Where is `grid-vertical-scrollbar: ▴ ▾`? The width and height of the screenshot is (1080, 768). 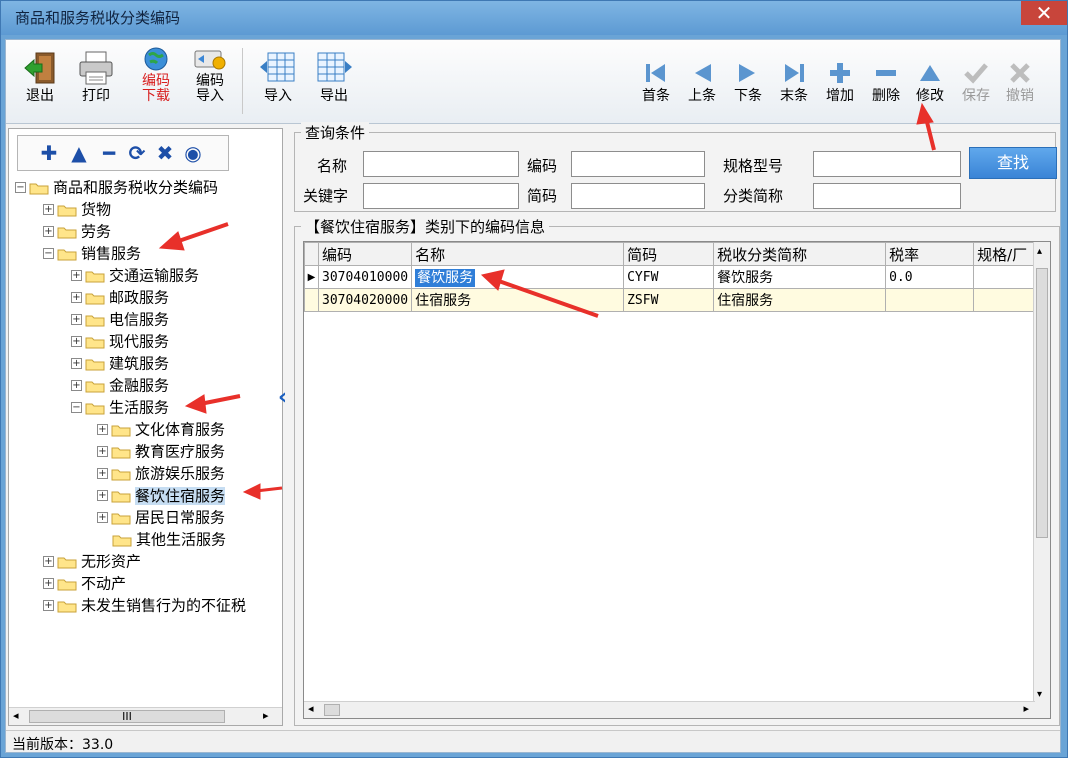 grid-vertical-scrollbar: ▴ ▾ is located at coordinates (1041, 480).